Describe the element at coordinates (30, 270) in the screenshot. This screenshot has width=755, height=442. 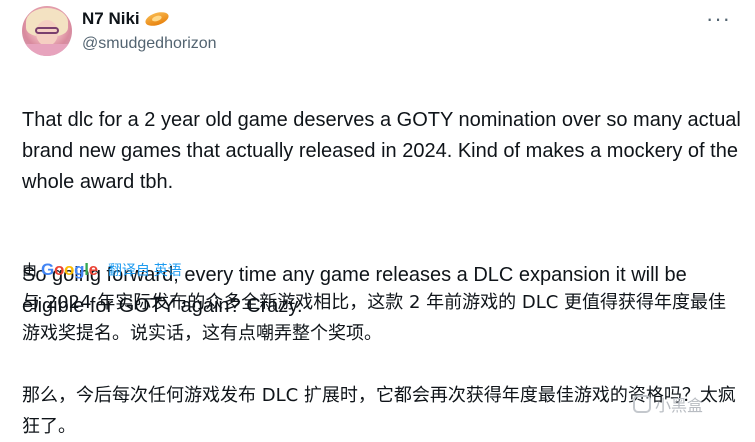
I see `translated-by-label: 由` at that location.